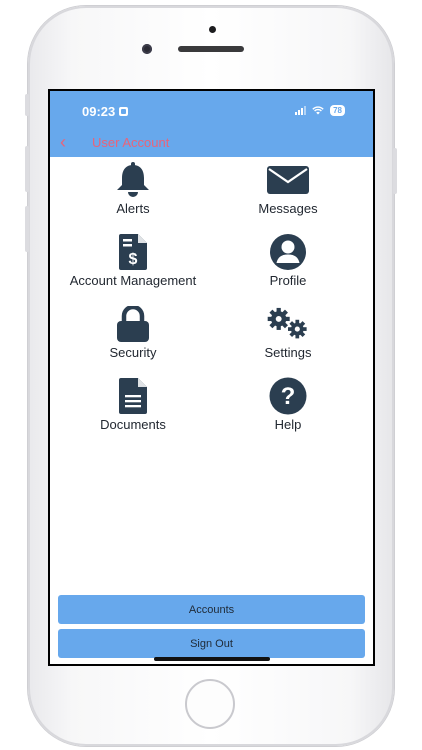 The height and width of the screenshot is (750, 422). What do you see at coordinates (337, 110) in the screenshot?
I see `battery-indicator: 78` at bounding box center [337, 110].